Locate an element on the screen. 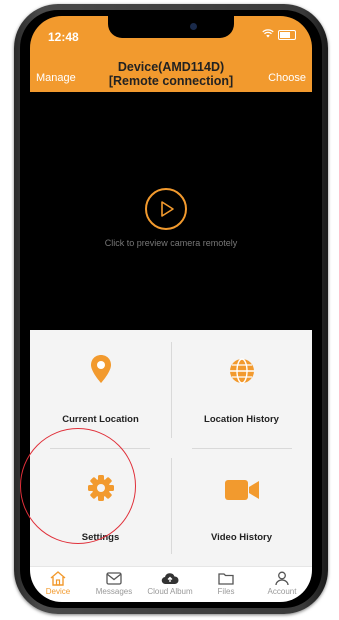 This screenshot has height=620, width=339. tab-account-label: Account is located at coordinates (282, 591).